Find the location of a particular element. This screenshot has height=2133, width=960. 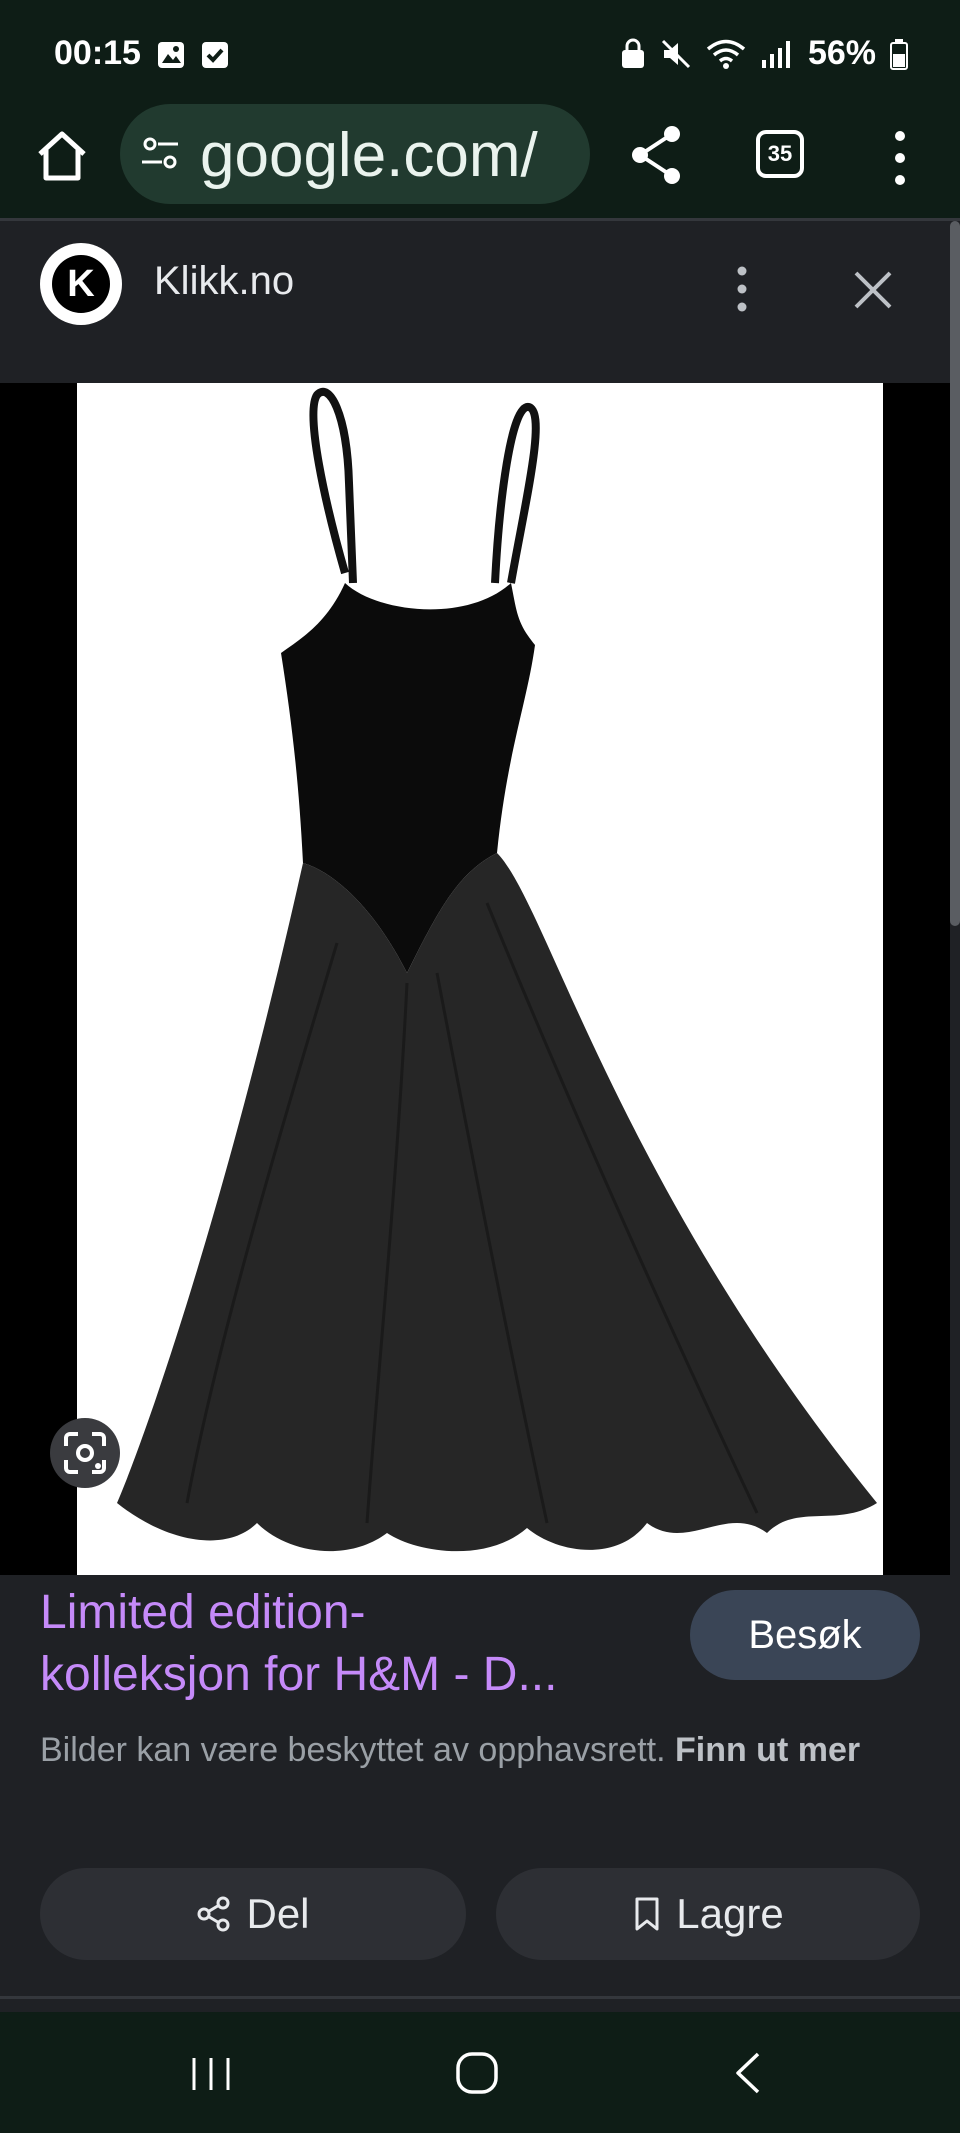

share-button: Del is located at coordinates (253, 1914).